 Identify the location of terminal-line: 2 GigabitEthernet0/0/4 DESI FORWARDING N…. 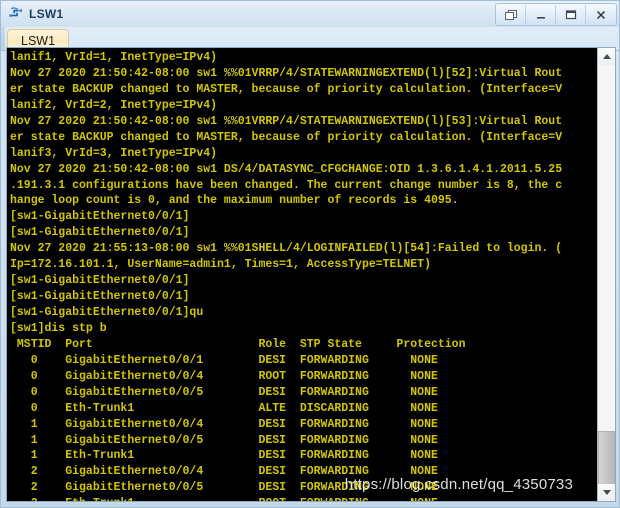
(224, 472).